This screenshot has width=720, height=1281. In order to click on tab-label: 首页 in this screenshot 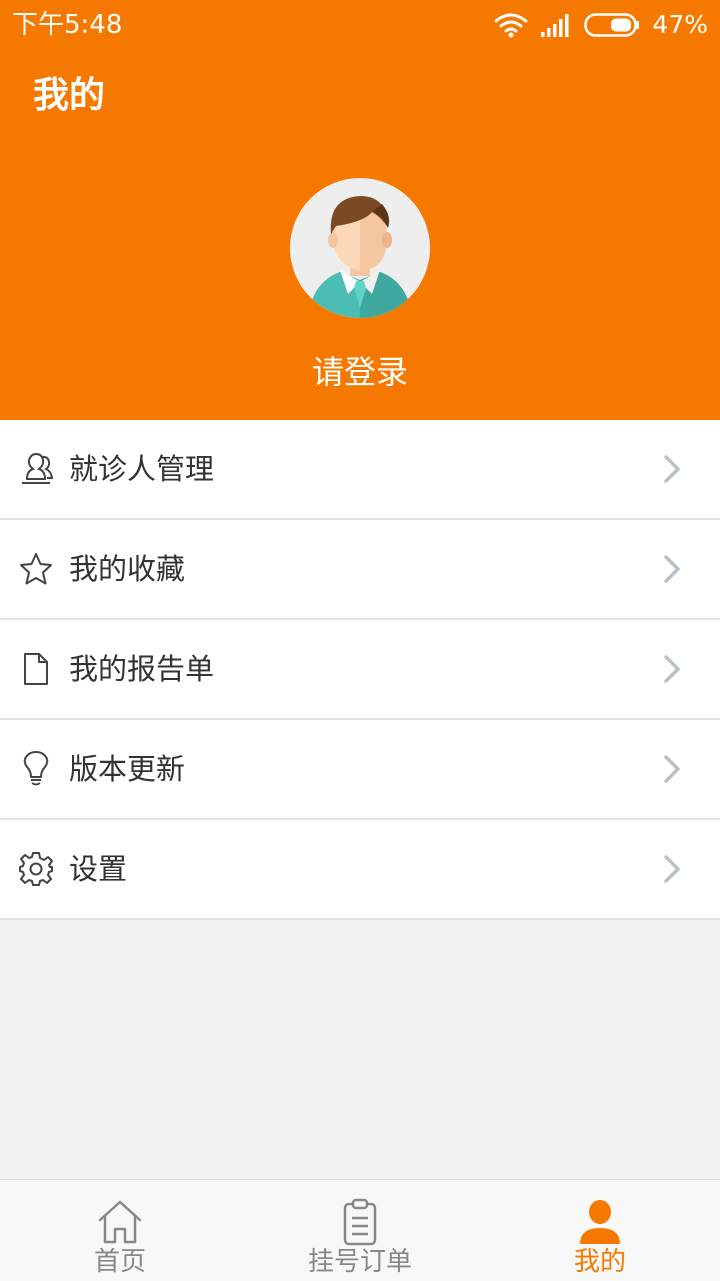, I will do `click(119, 1262)`.